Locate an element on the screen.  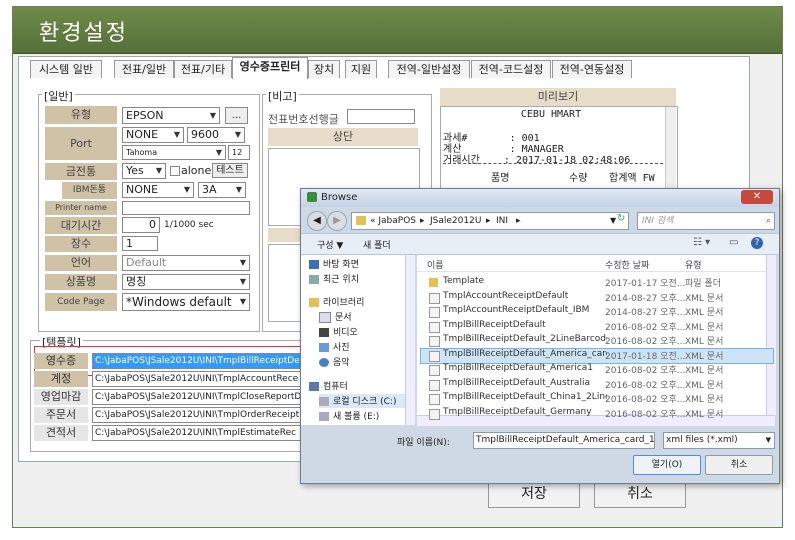
open-button: 열기(O) is located at coordinates (667, 465).